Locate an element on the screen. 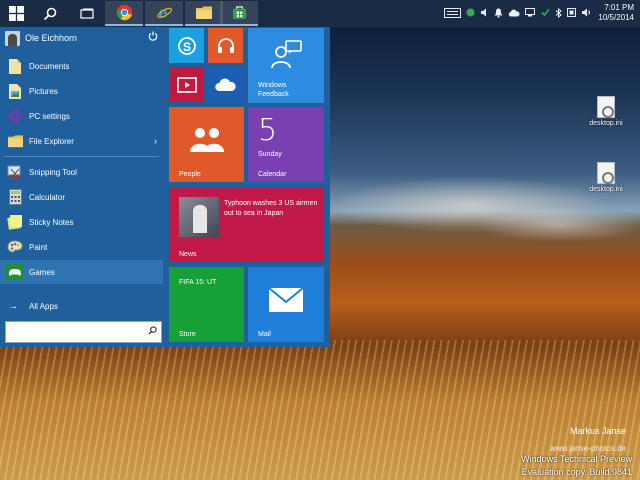  start-item-label: PC settings is located at coordinates (49, 116).